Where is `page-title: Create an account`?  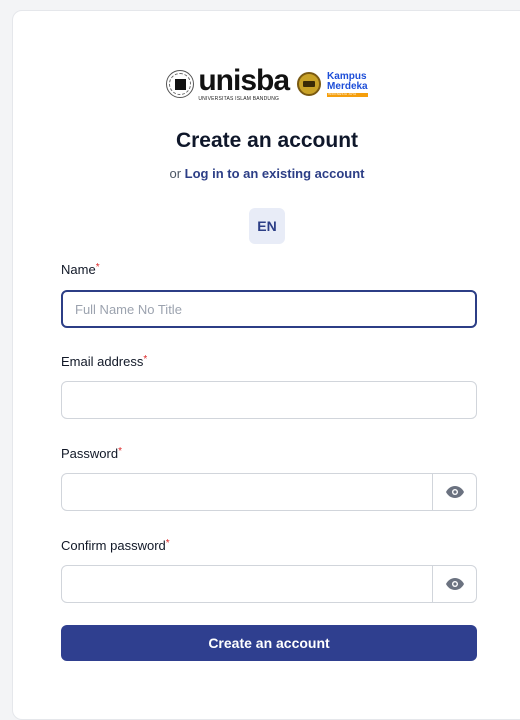 page-title: Create an account is located at coordinates (267, 140).